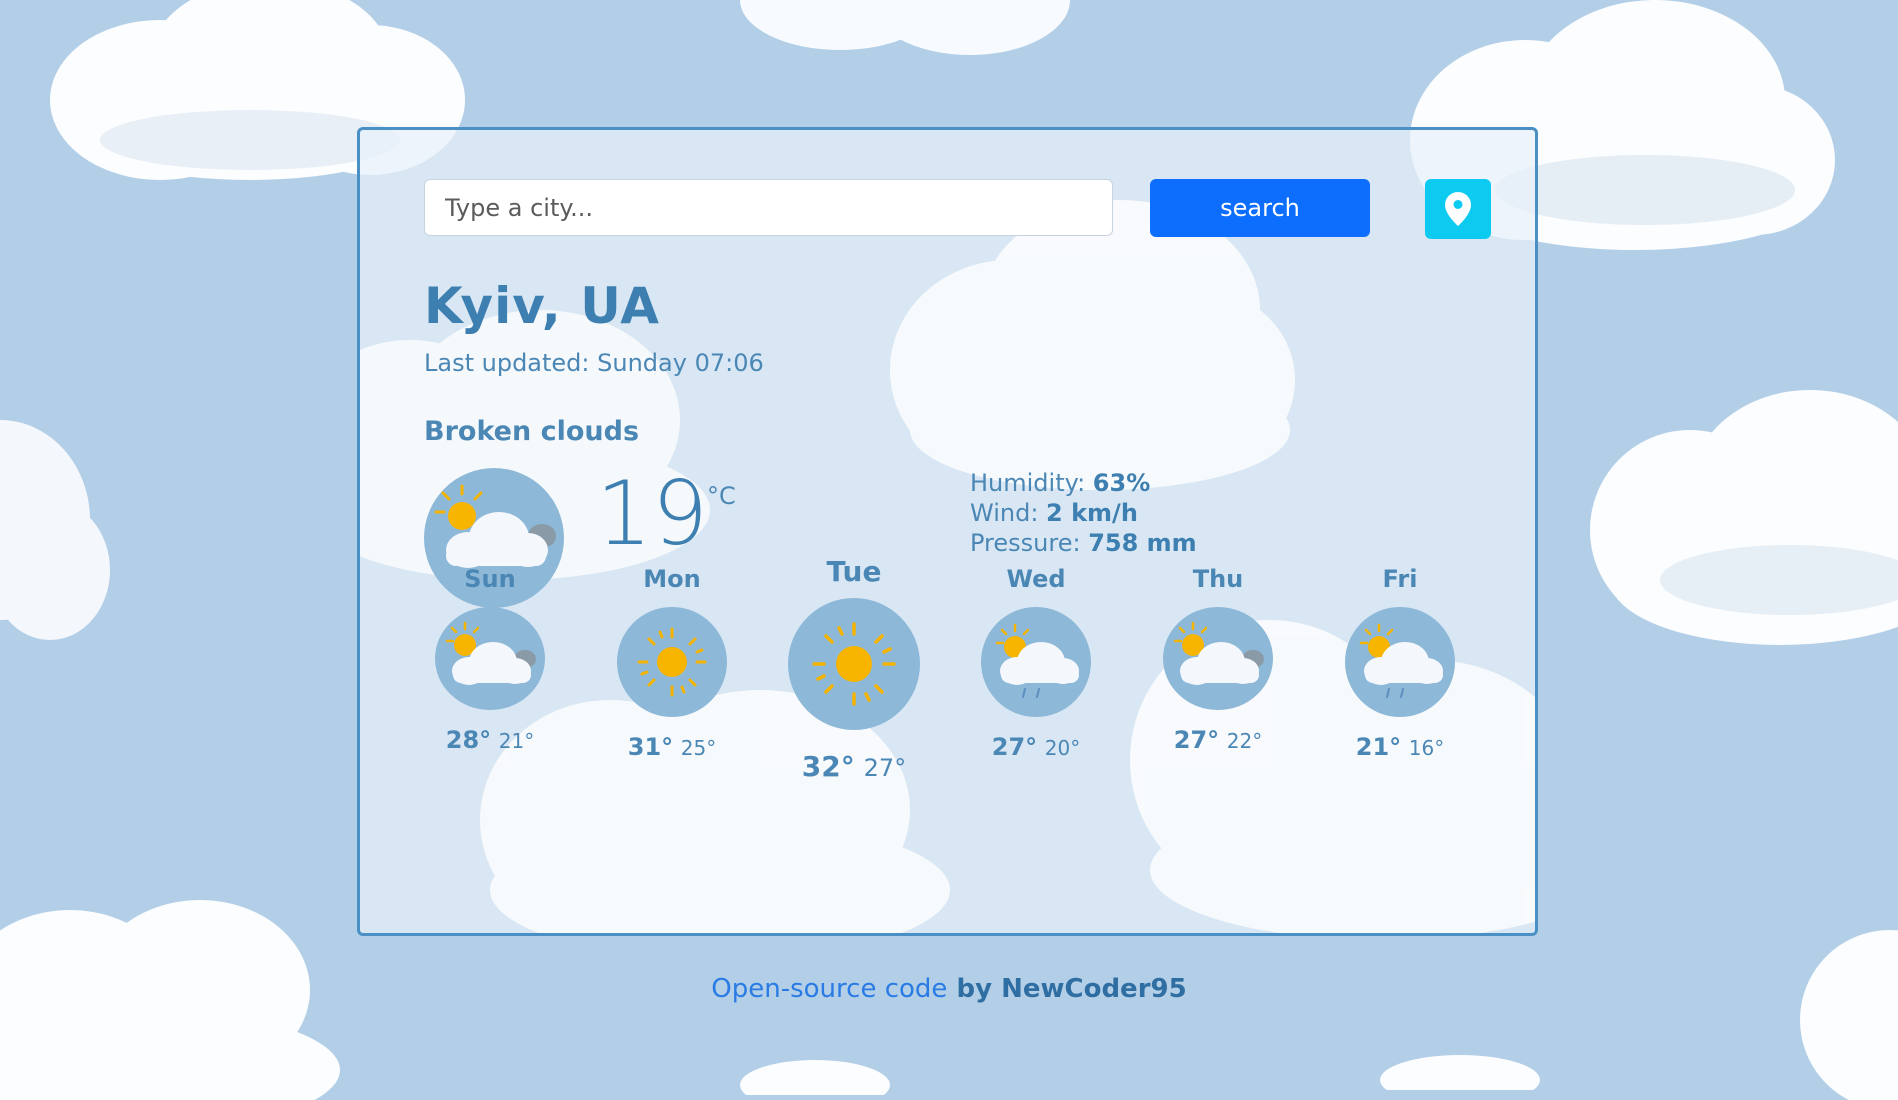 The image size is (1898, 1100). Describe the element at coordinates (1060, 483) in the screenshot. I see `humidity-stat: Humidity: 63%` at that location.